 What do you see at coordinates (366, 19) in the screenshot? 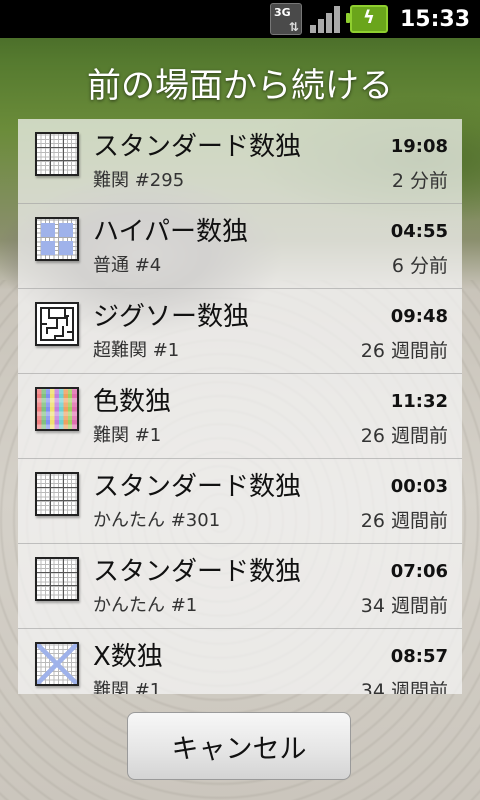
I see `battery-charging-icon` at bounding box center [366, 19].